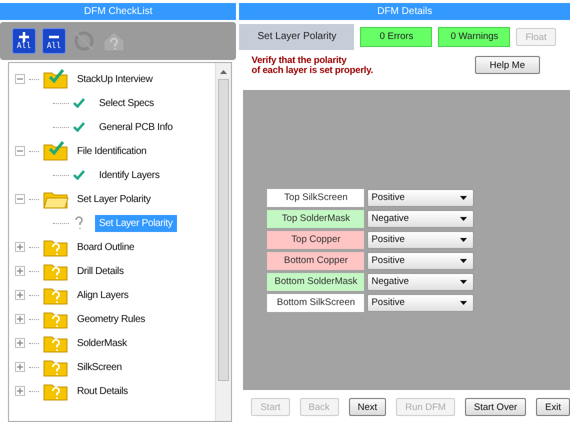 The height and width of the screenshot is (422, 570). What do you see at coordinates (100, 271) in the screenshot?
I see `tree-item: Drill Details` at bounding box center [100, 271].